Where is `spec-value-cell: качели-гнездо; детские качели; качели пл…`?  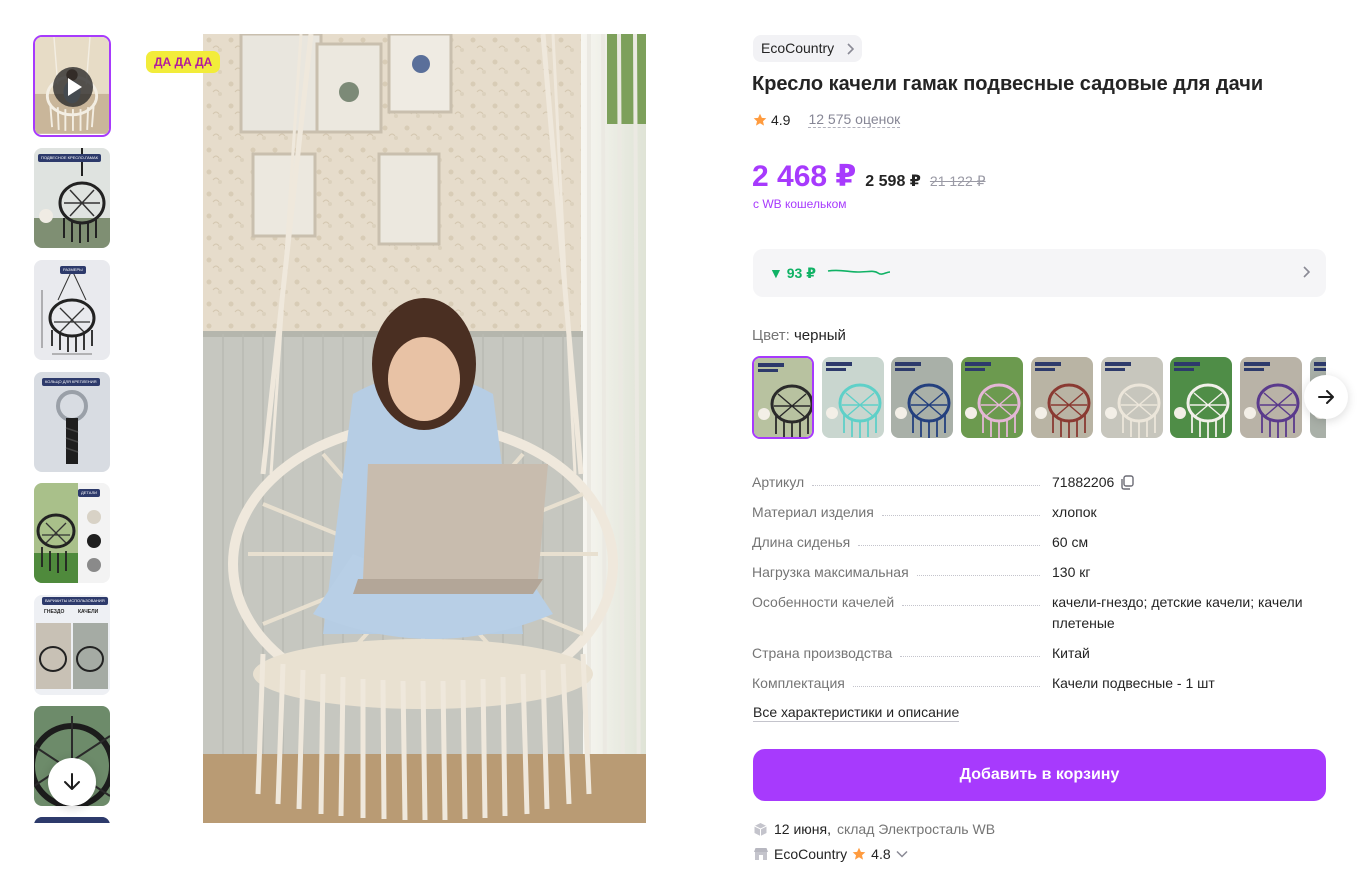
spec-value-cell: качели-гнездо; детские качели; качели пл… is located at coordinates (1189, 613).